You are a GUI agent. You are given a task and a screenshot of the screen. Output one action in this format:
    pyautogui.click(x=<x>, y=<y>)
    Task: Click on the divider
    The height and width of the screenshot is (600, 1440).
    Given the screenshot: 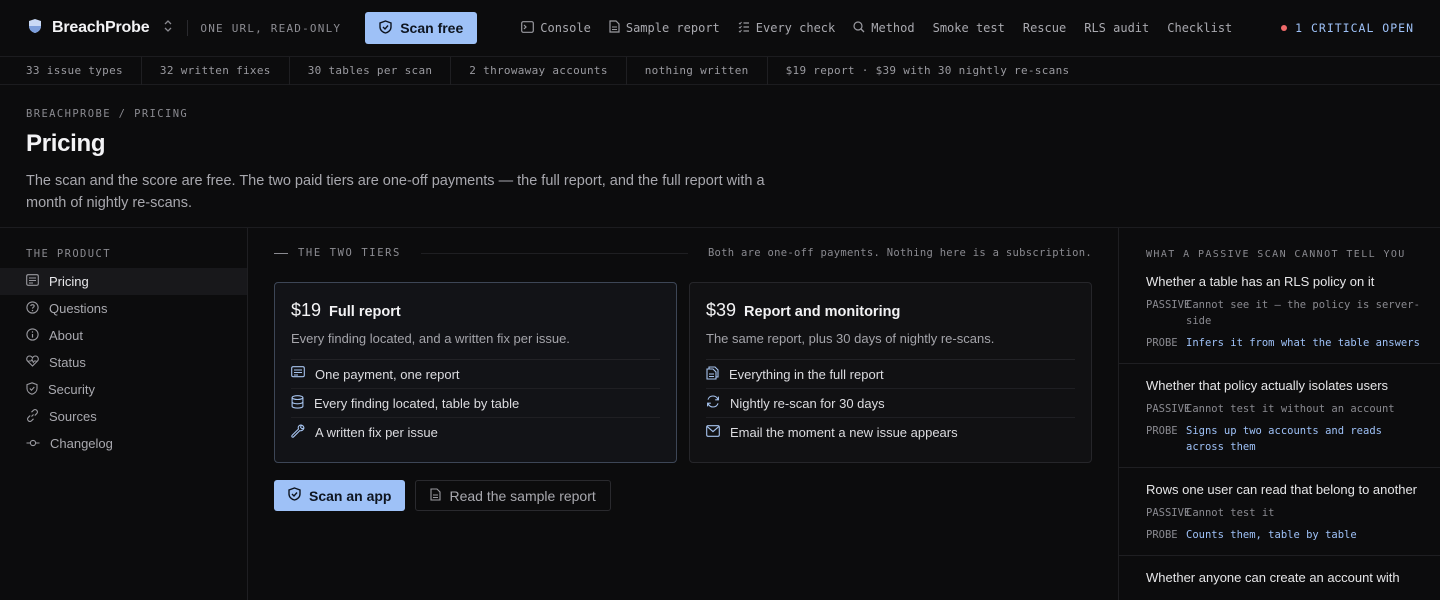 What is the action you would take?
    pyautogui.click(x=188, y=28)
    